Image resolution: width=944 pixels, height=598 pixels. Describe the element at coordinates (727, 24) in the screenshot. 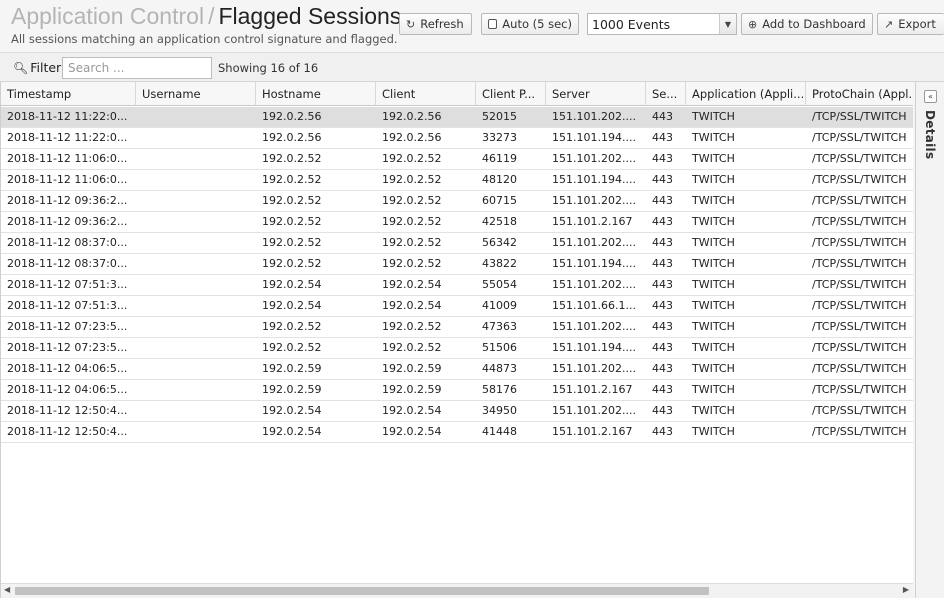

I see `chevron-down-icon: ▼` at that location.